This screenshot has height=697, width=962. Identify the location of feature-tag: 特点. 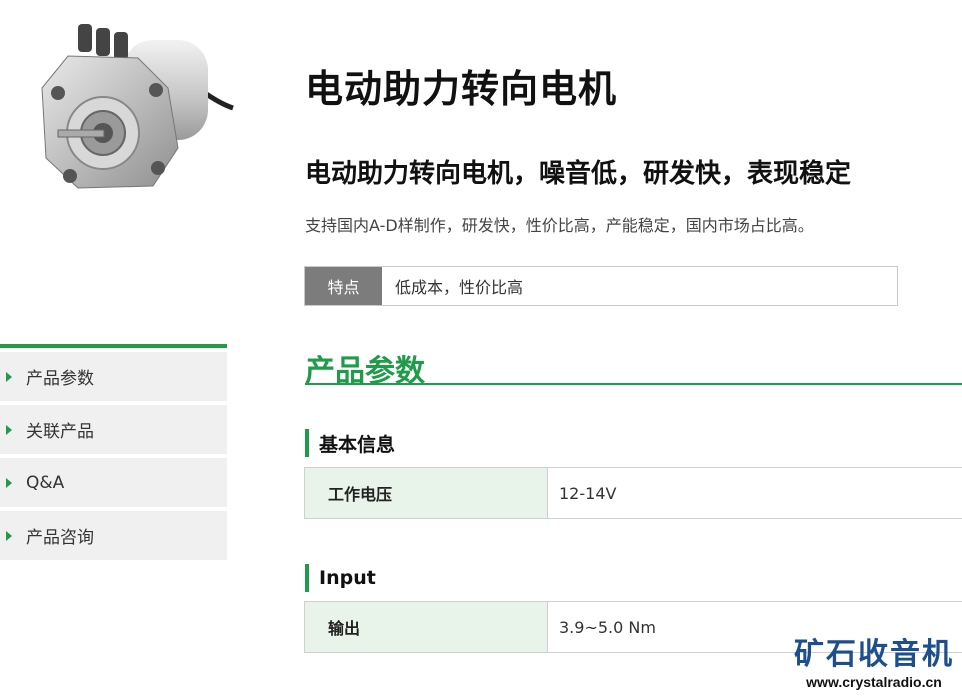
(343, 286).